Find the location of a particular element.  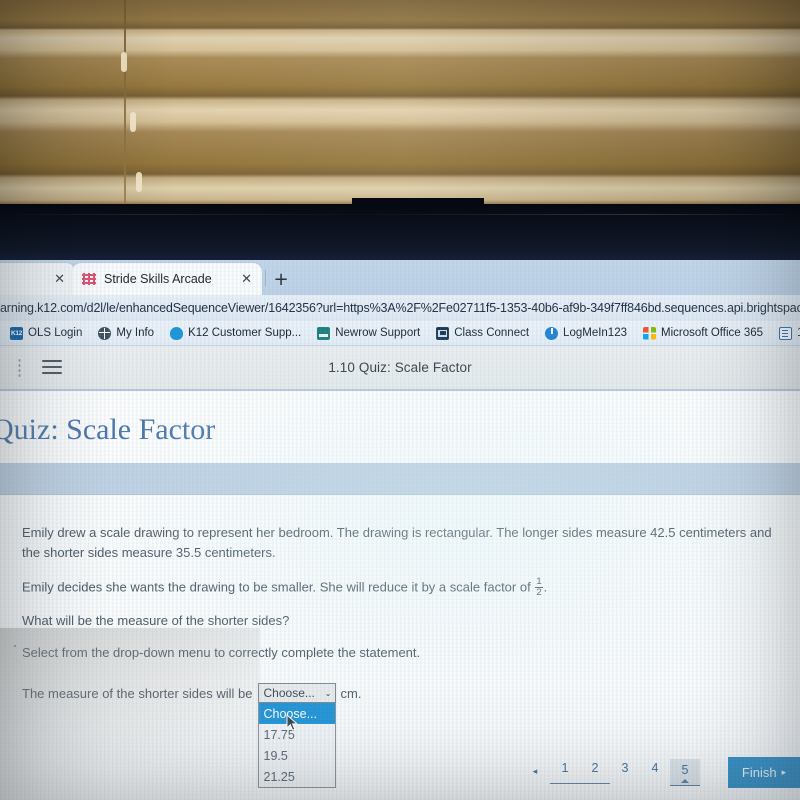

quiz-header-bar: 1.10 Quiz: Scale Factor is located at coordinates (400, 368).